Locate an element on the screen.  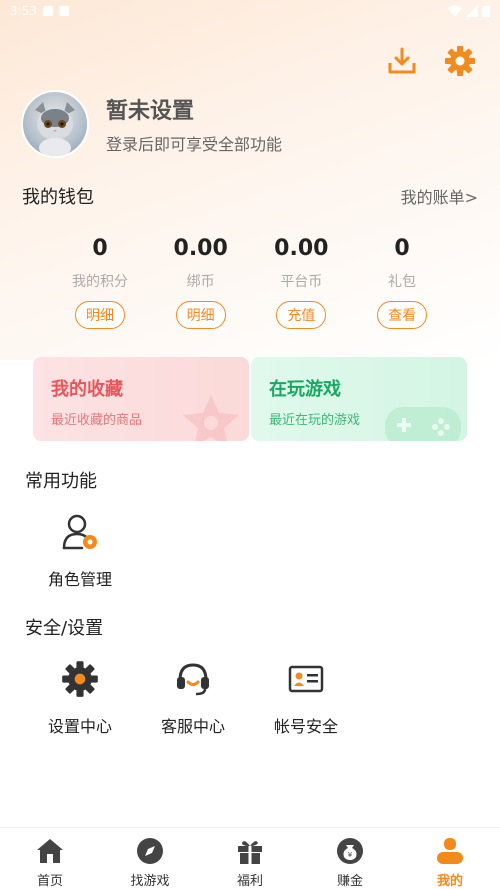
download-icon is located at coordinates (402, 61).